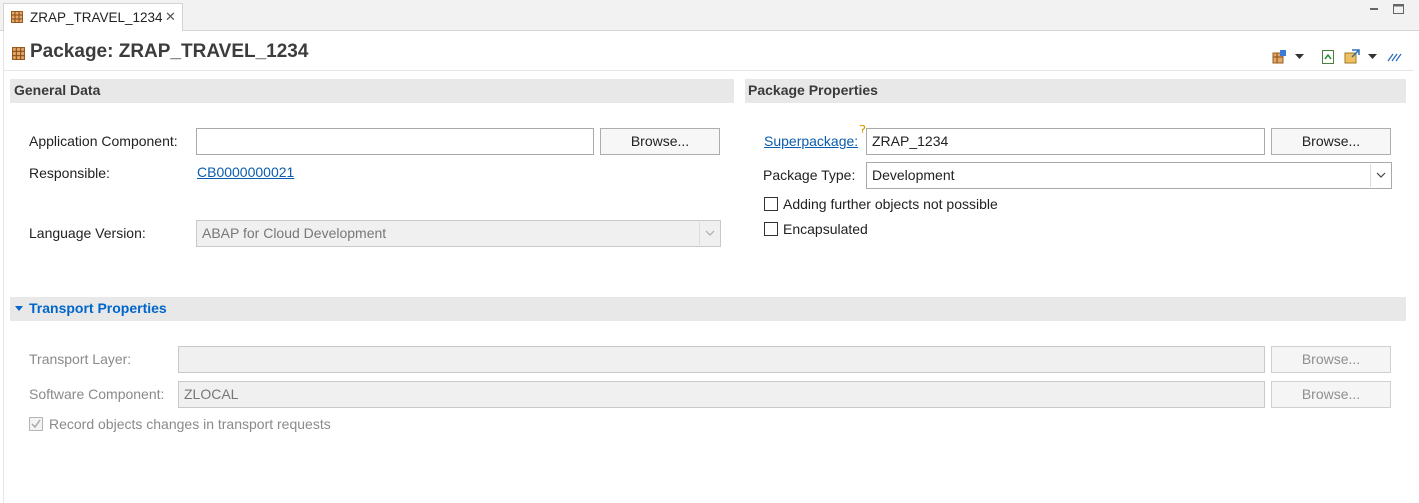 The image size is (1419, 503). Describe the element at coordinates (890, 204) in the screenshot. I see `adding-objects-label: Adding further objects not possible` at that location.